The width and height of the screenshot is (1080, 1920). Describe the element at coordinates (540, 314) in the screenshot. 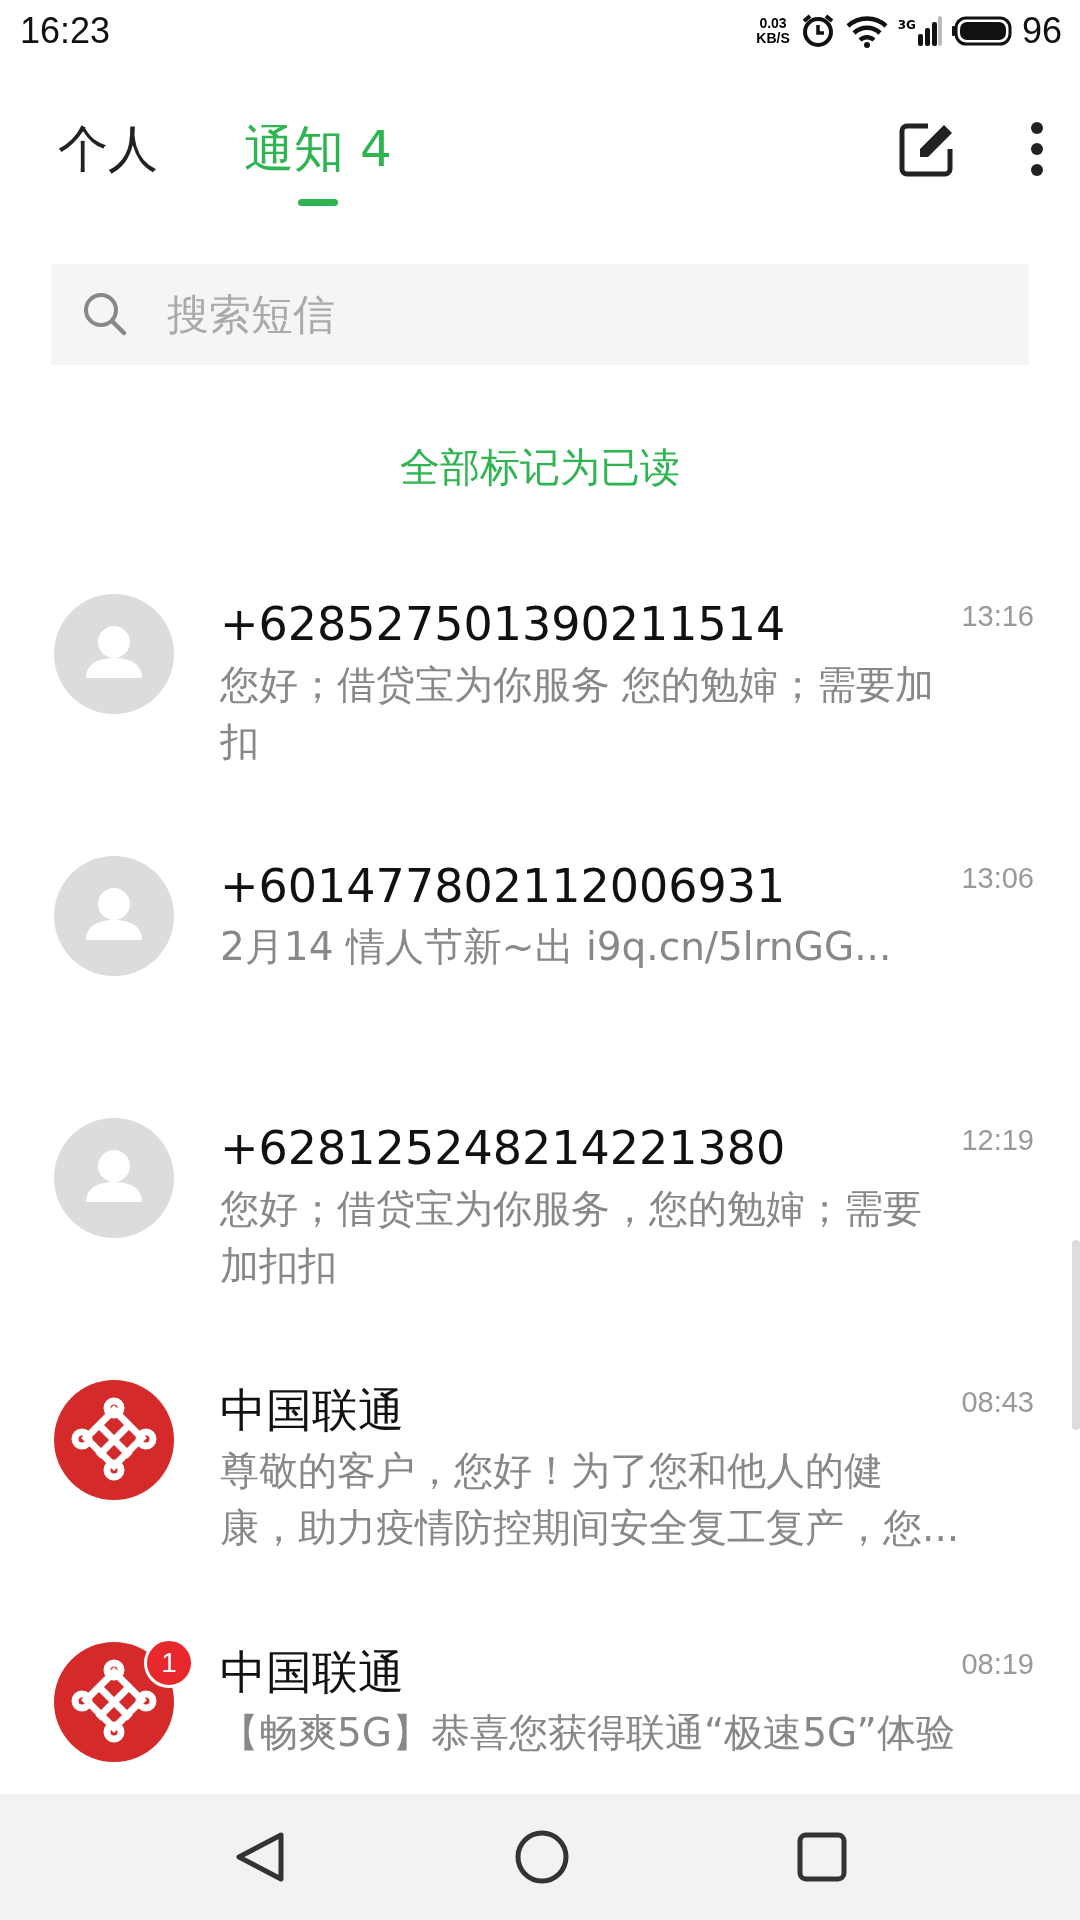

I see `search-field: 搜索短信` at that location.